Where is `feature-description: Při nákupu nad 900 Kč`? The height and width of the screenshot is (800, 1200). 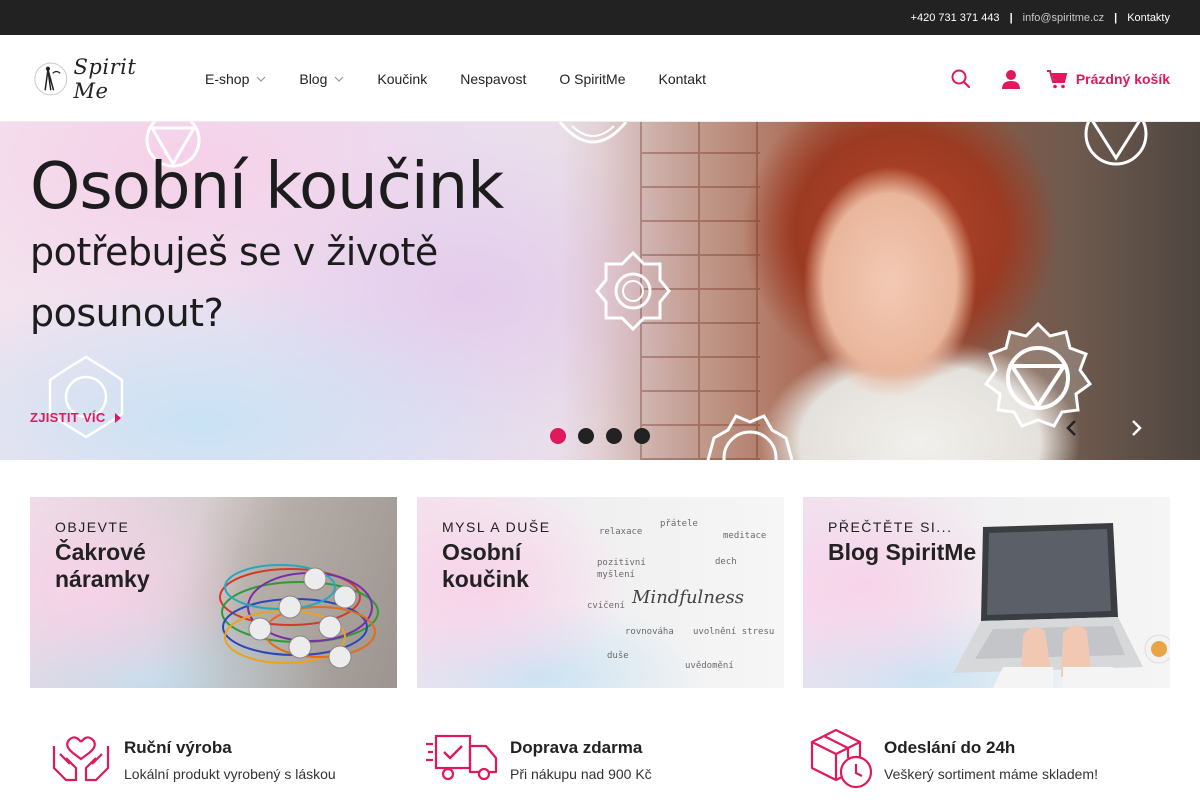
feature-description: Při nákupu nad 900 Kč is located at coordinates (581, 774).